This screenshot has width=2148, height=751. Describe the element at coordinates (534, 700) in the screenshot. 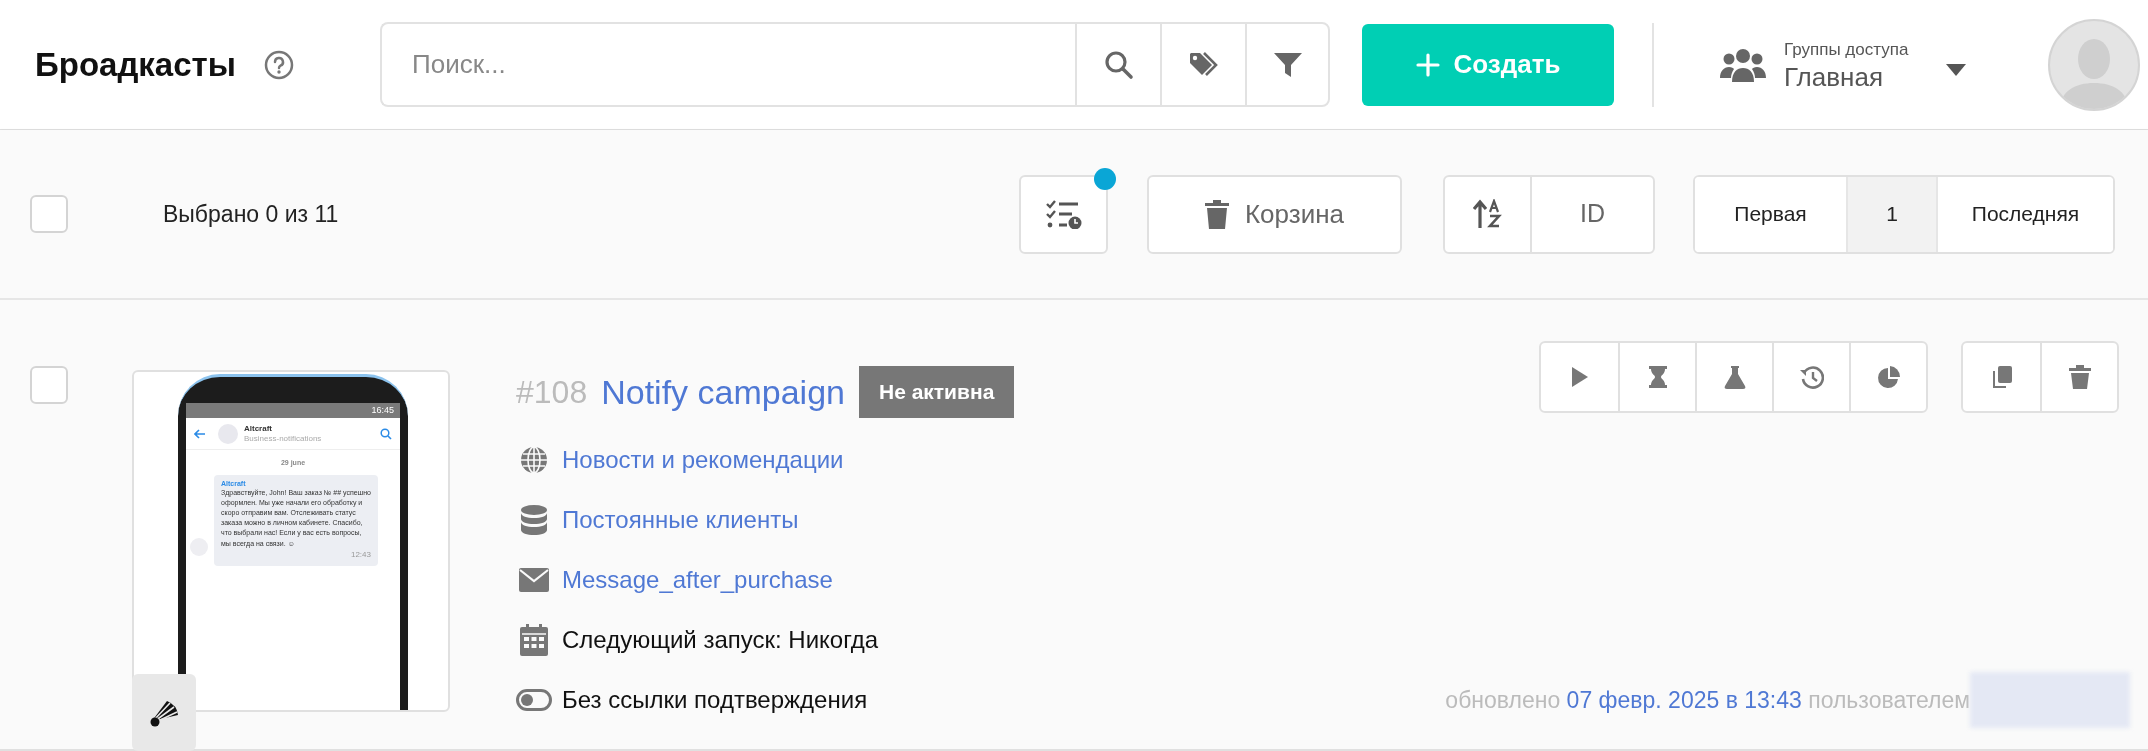

I see `toggle-icon` at that location.